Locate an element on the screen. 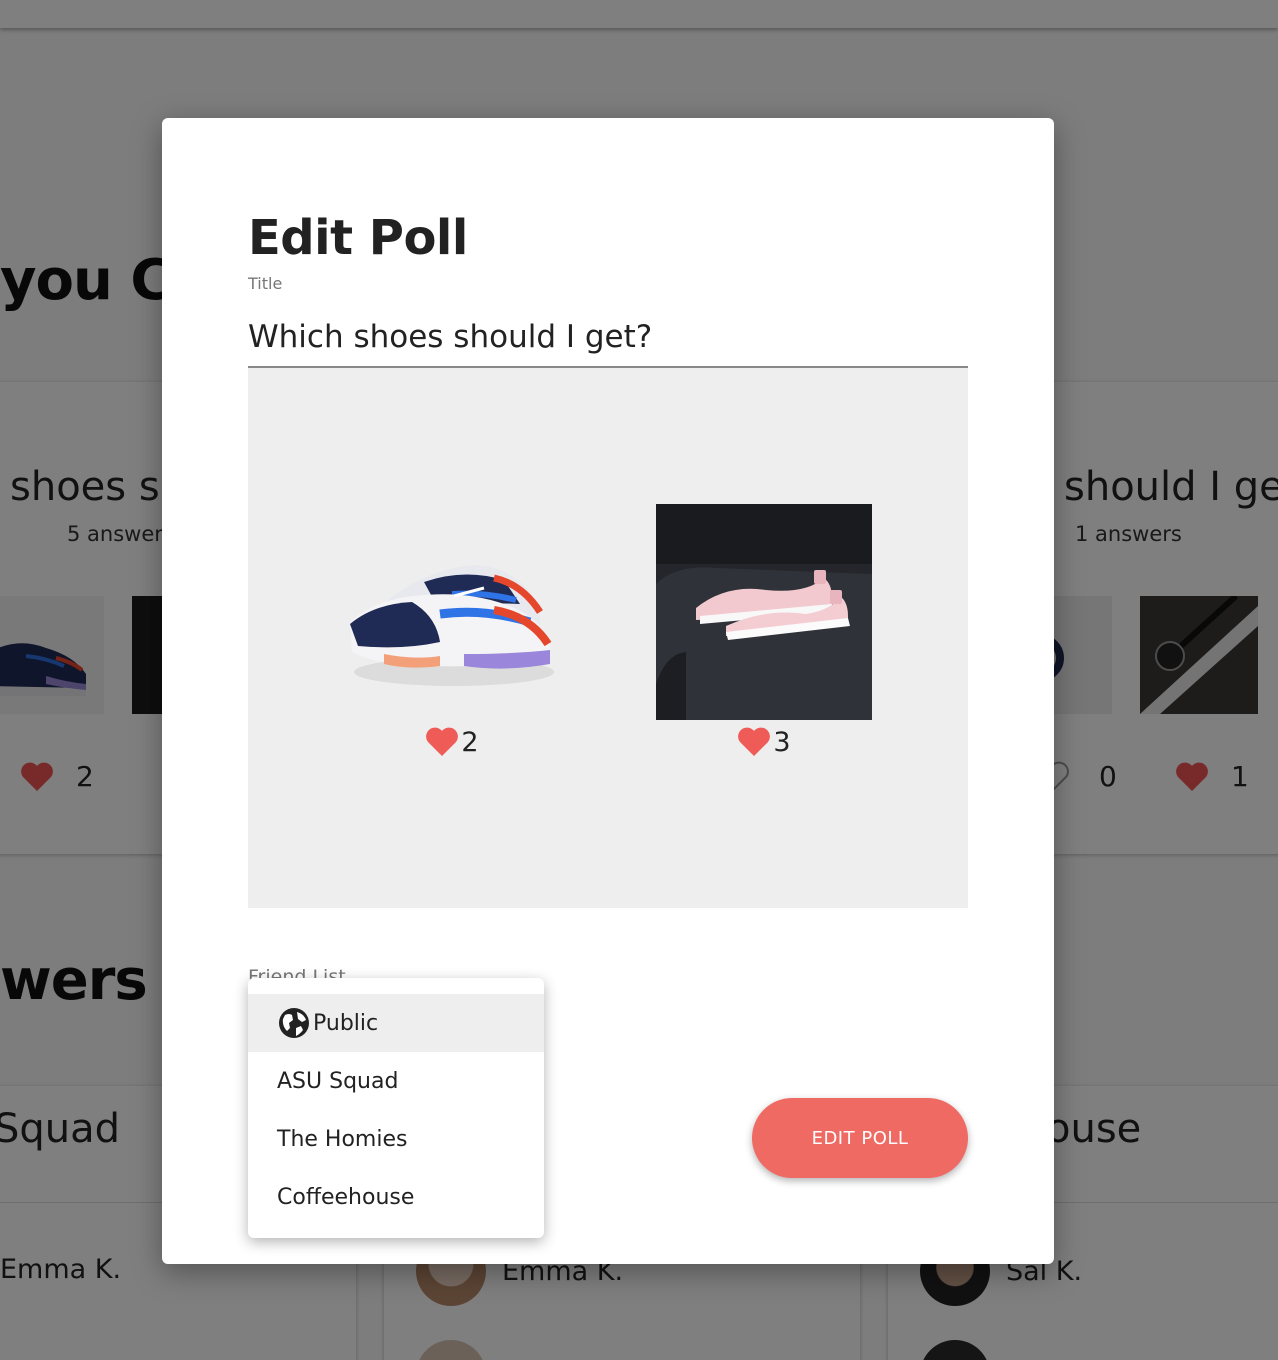 This screenshot has height=1360, width=1278. friend-list-dropdown-menu: Public ASU Squad The Homies Coffeehouse is located at coordinates (396, 1108).